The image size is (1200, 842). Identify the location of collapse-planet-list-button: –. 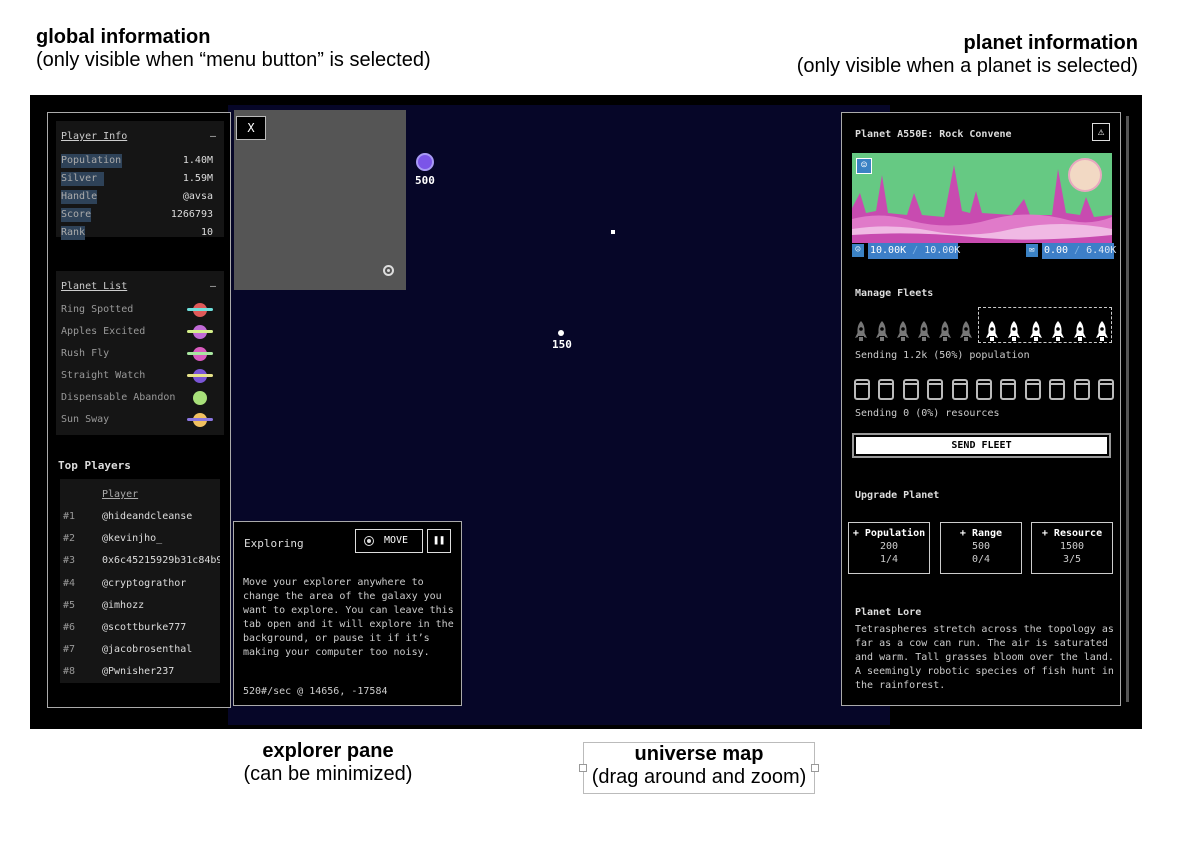
(213, 286).